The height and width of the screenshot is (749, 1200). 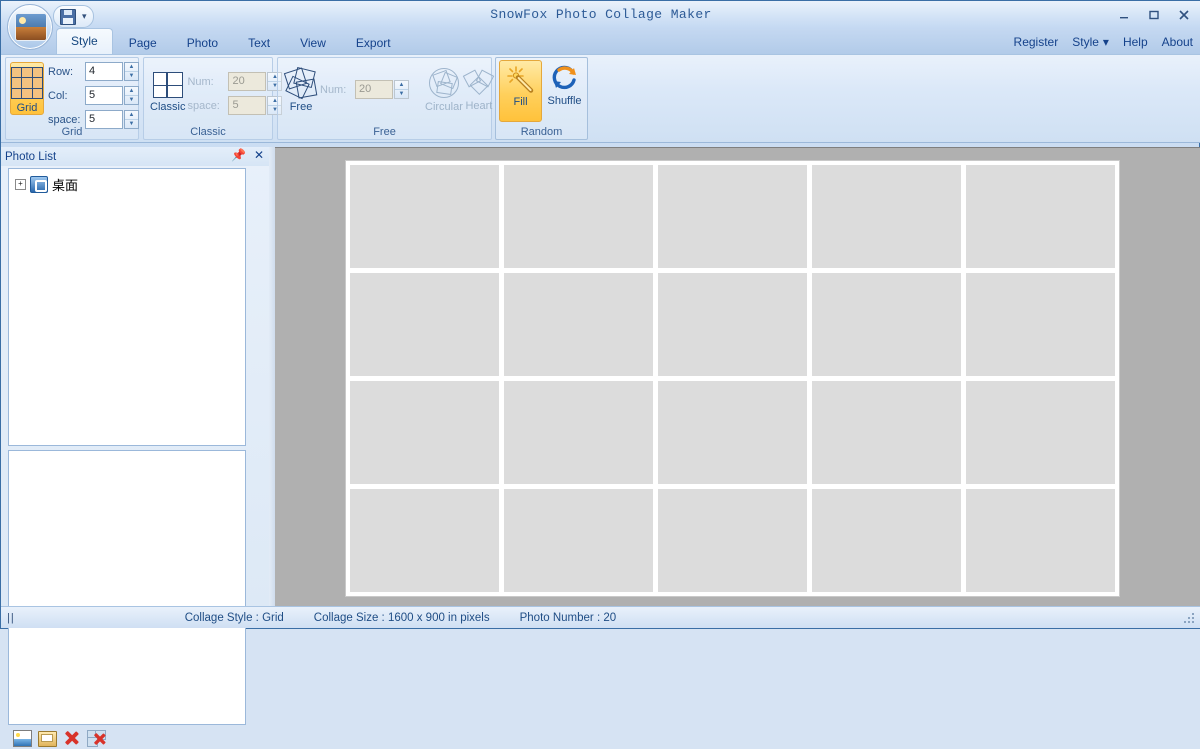 What do you see at coordinates (259, 43) in the screenshot?
I see `tab-text: Text` at bounding box center [259, 43].